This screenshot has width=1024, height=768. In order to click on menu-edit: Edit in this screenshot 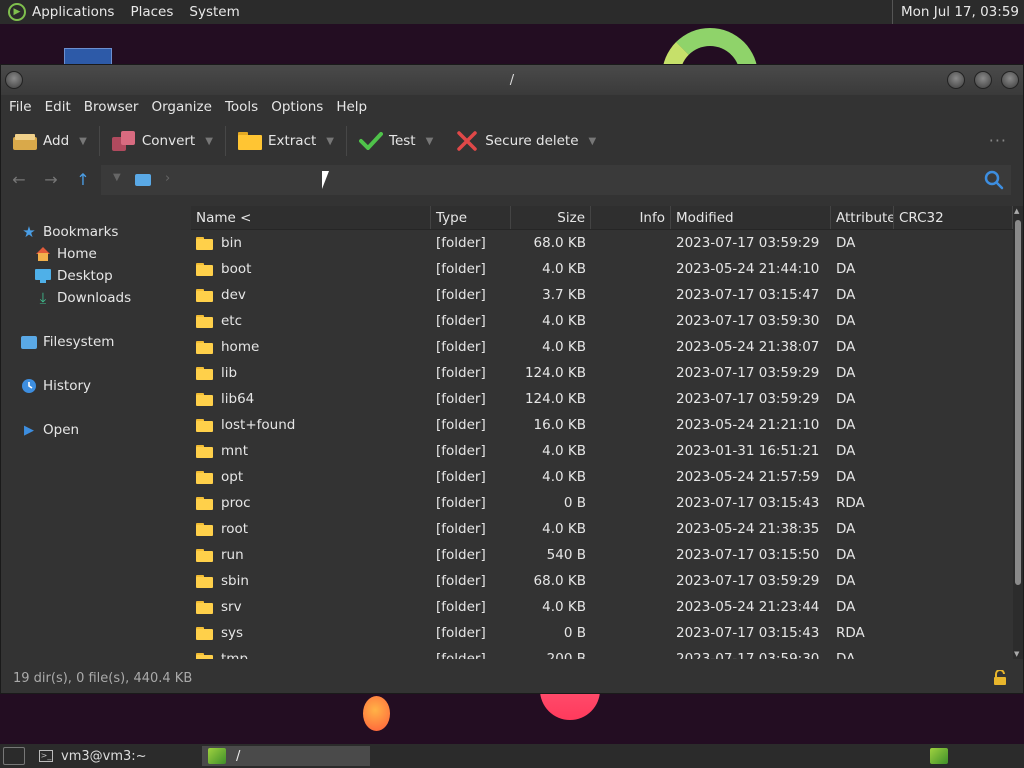, I will do `click(58, 107)`.